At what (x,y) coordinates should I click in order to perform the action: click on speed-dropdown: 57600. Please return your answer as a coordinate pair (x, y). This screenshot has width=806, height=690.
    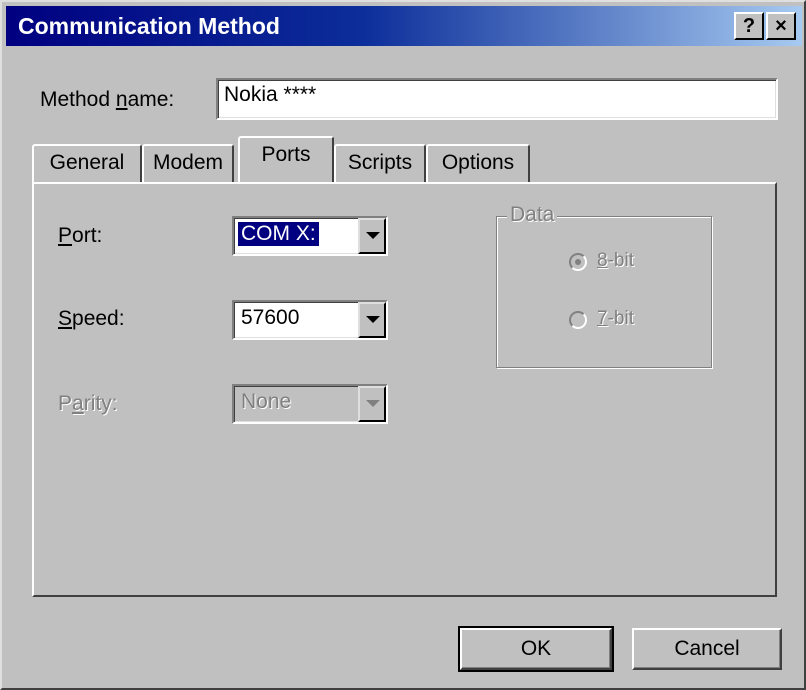
    Looking at the image, I should click on (310, 320).